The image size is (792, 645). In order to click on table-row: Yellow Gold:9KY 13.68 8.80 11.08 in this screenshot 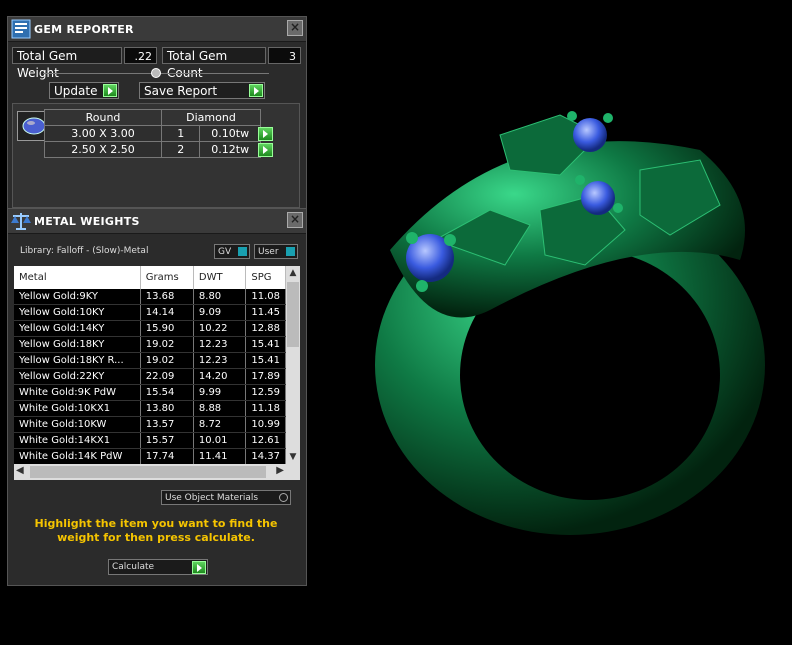, I will do `click(150, 297)`.